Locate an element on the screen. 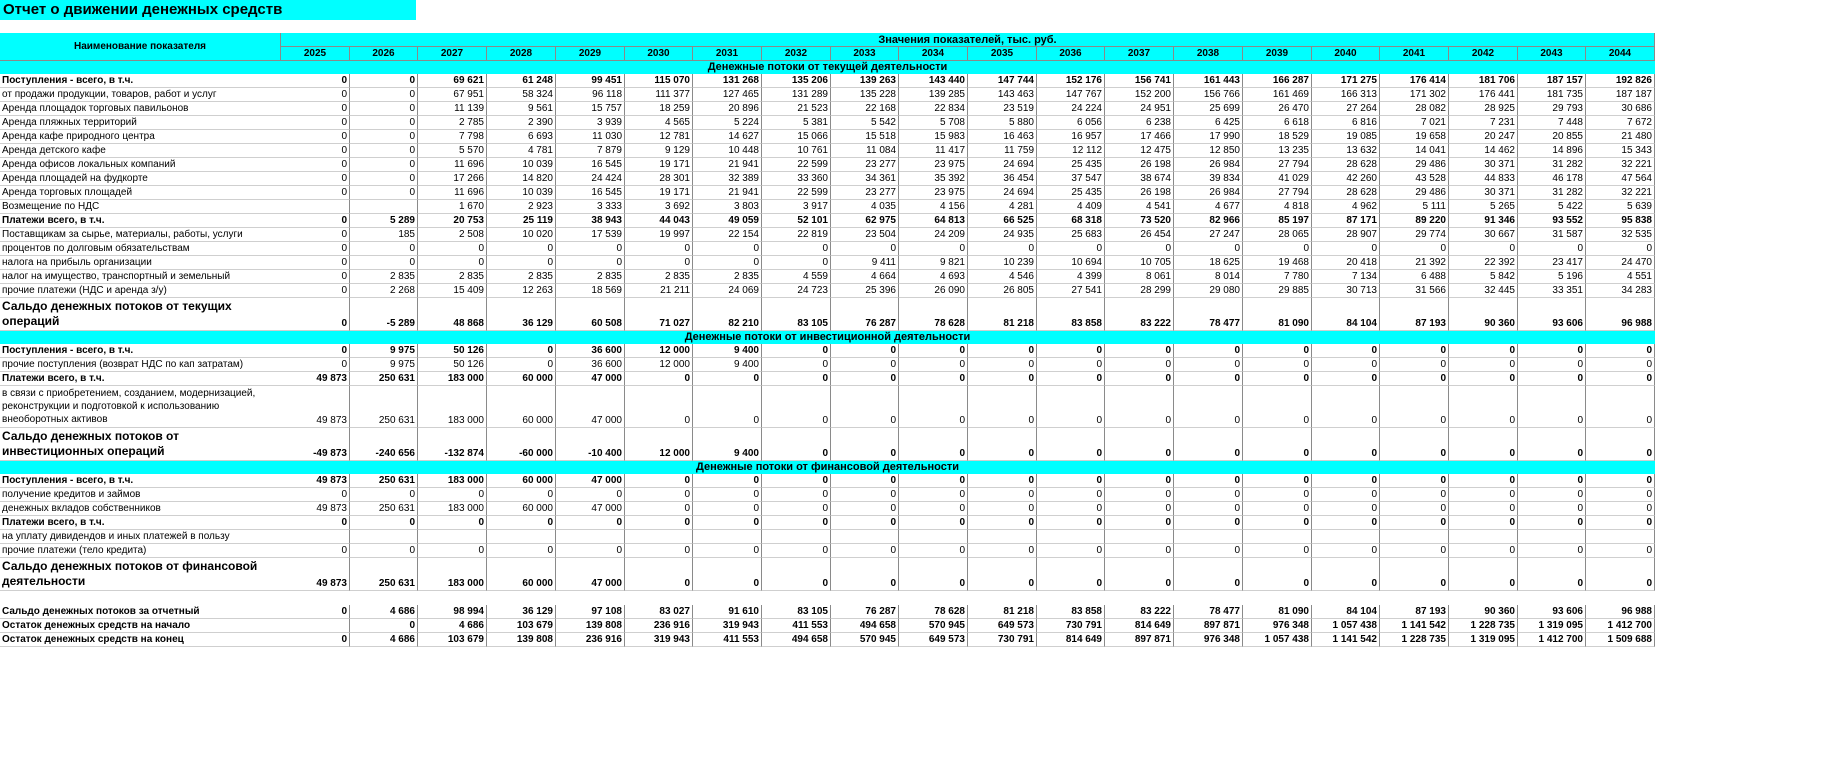 The image size is (1838, 765). value-cell: 49 873 is located at coordinates (315, 574).